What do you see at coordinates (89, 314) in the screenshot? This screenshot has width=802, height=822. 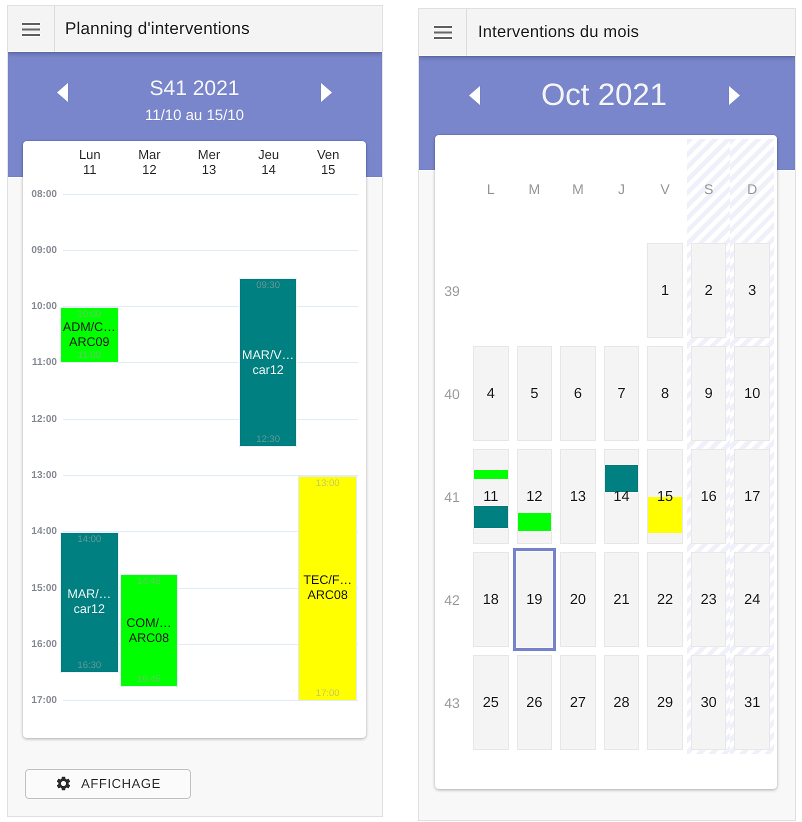 I see `event-start-time: 10:00` at bounding box center [89, 314].